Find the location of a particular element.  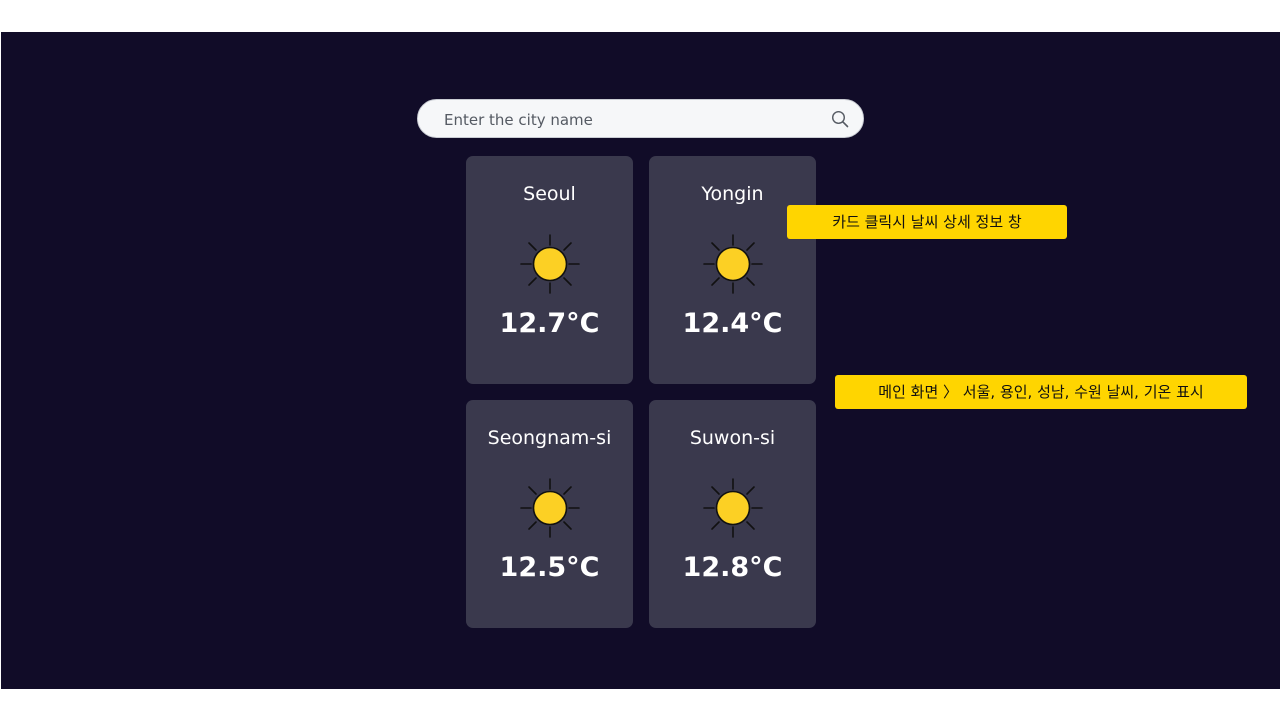

card-city: Yongin is located at coordinates (732, 194).